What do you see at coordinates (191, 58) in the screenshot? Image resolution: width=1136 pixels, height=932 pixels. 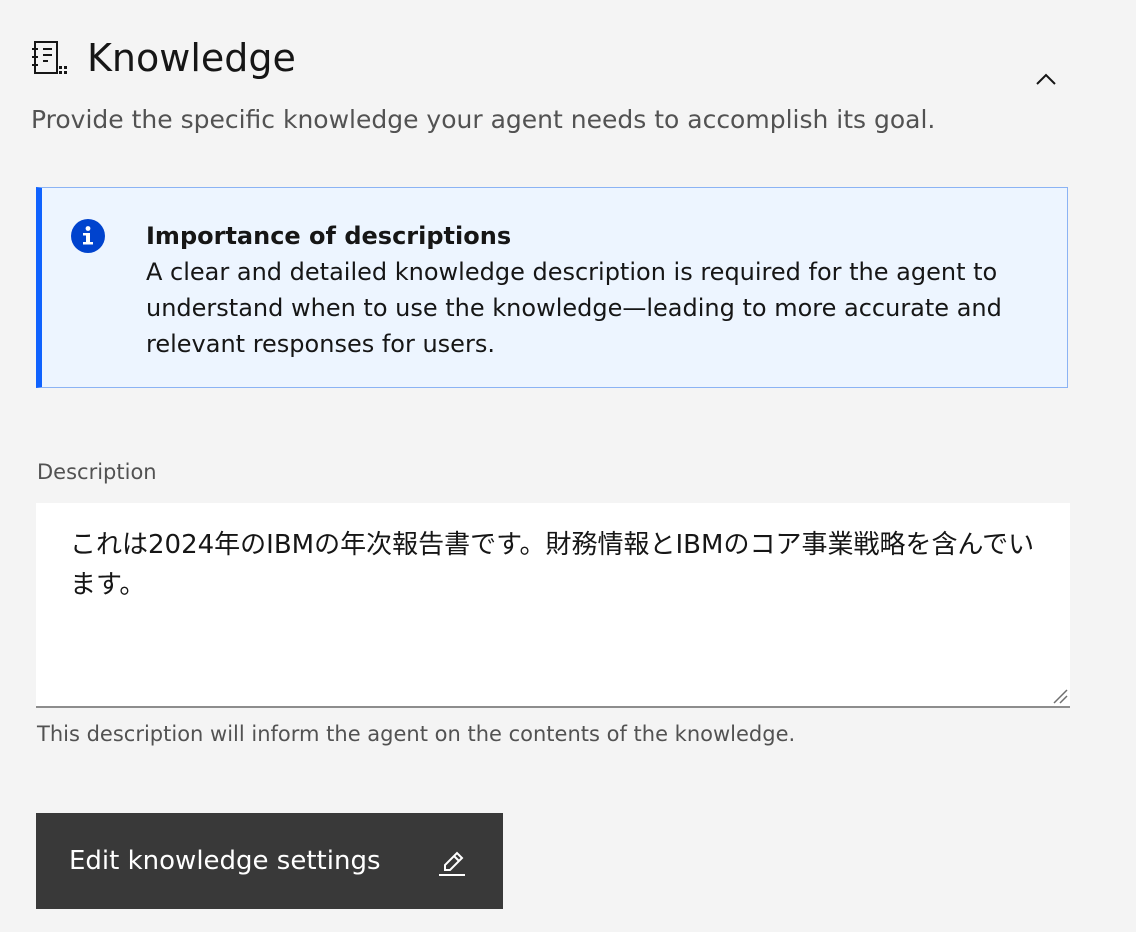 I see `section-title: Knowledge` at bounding box center [191, 58].